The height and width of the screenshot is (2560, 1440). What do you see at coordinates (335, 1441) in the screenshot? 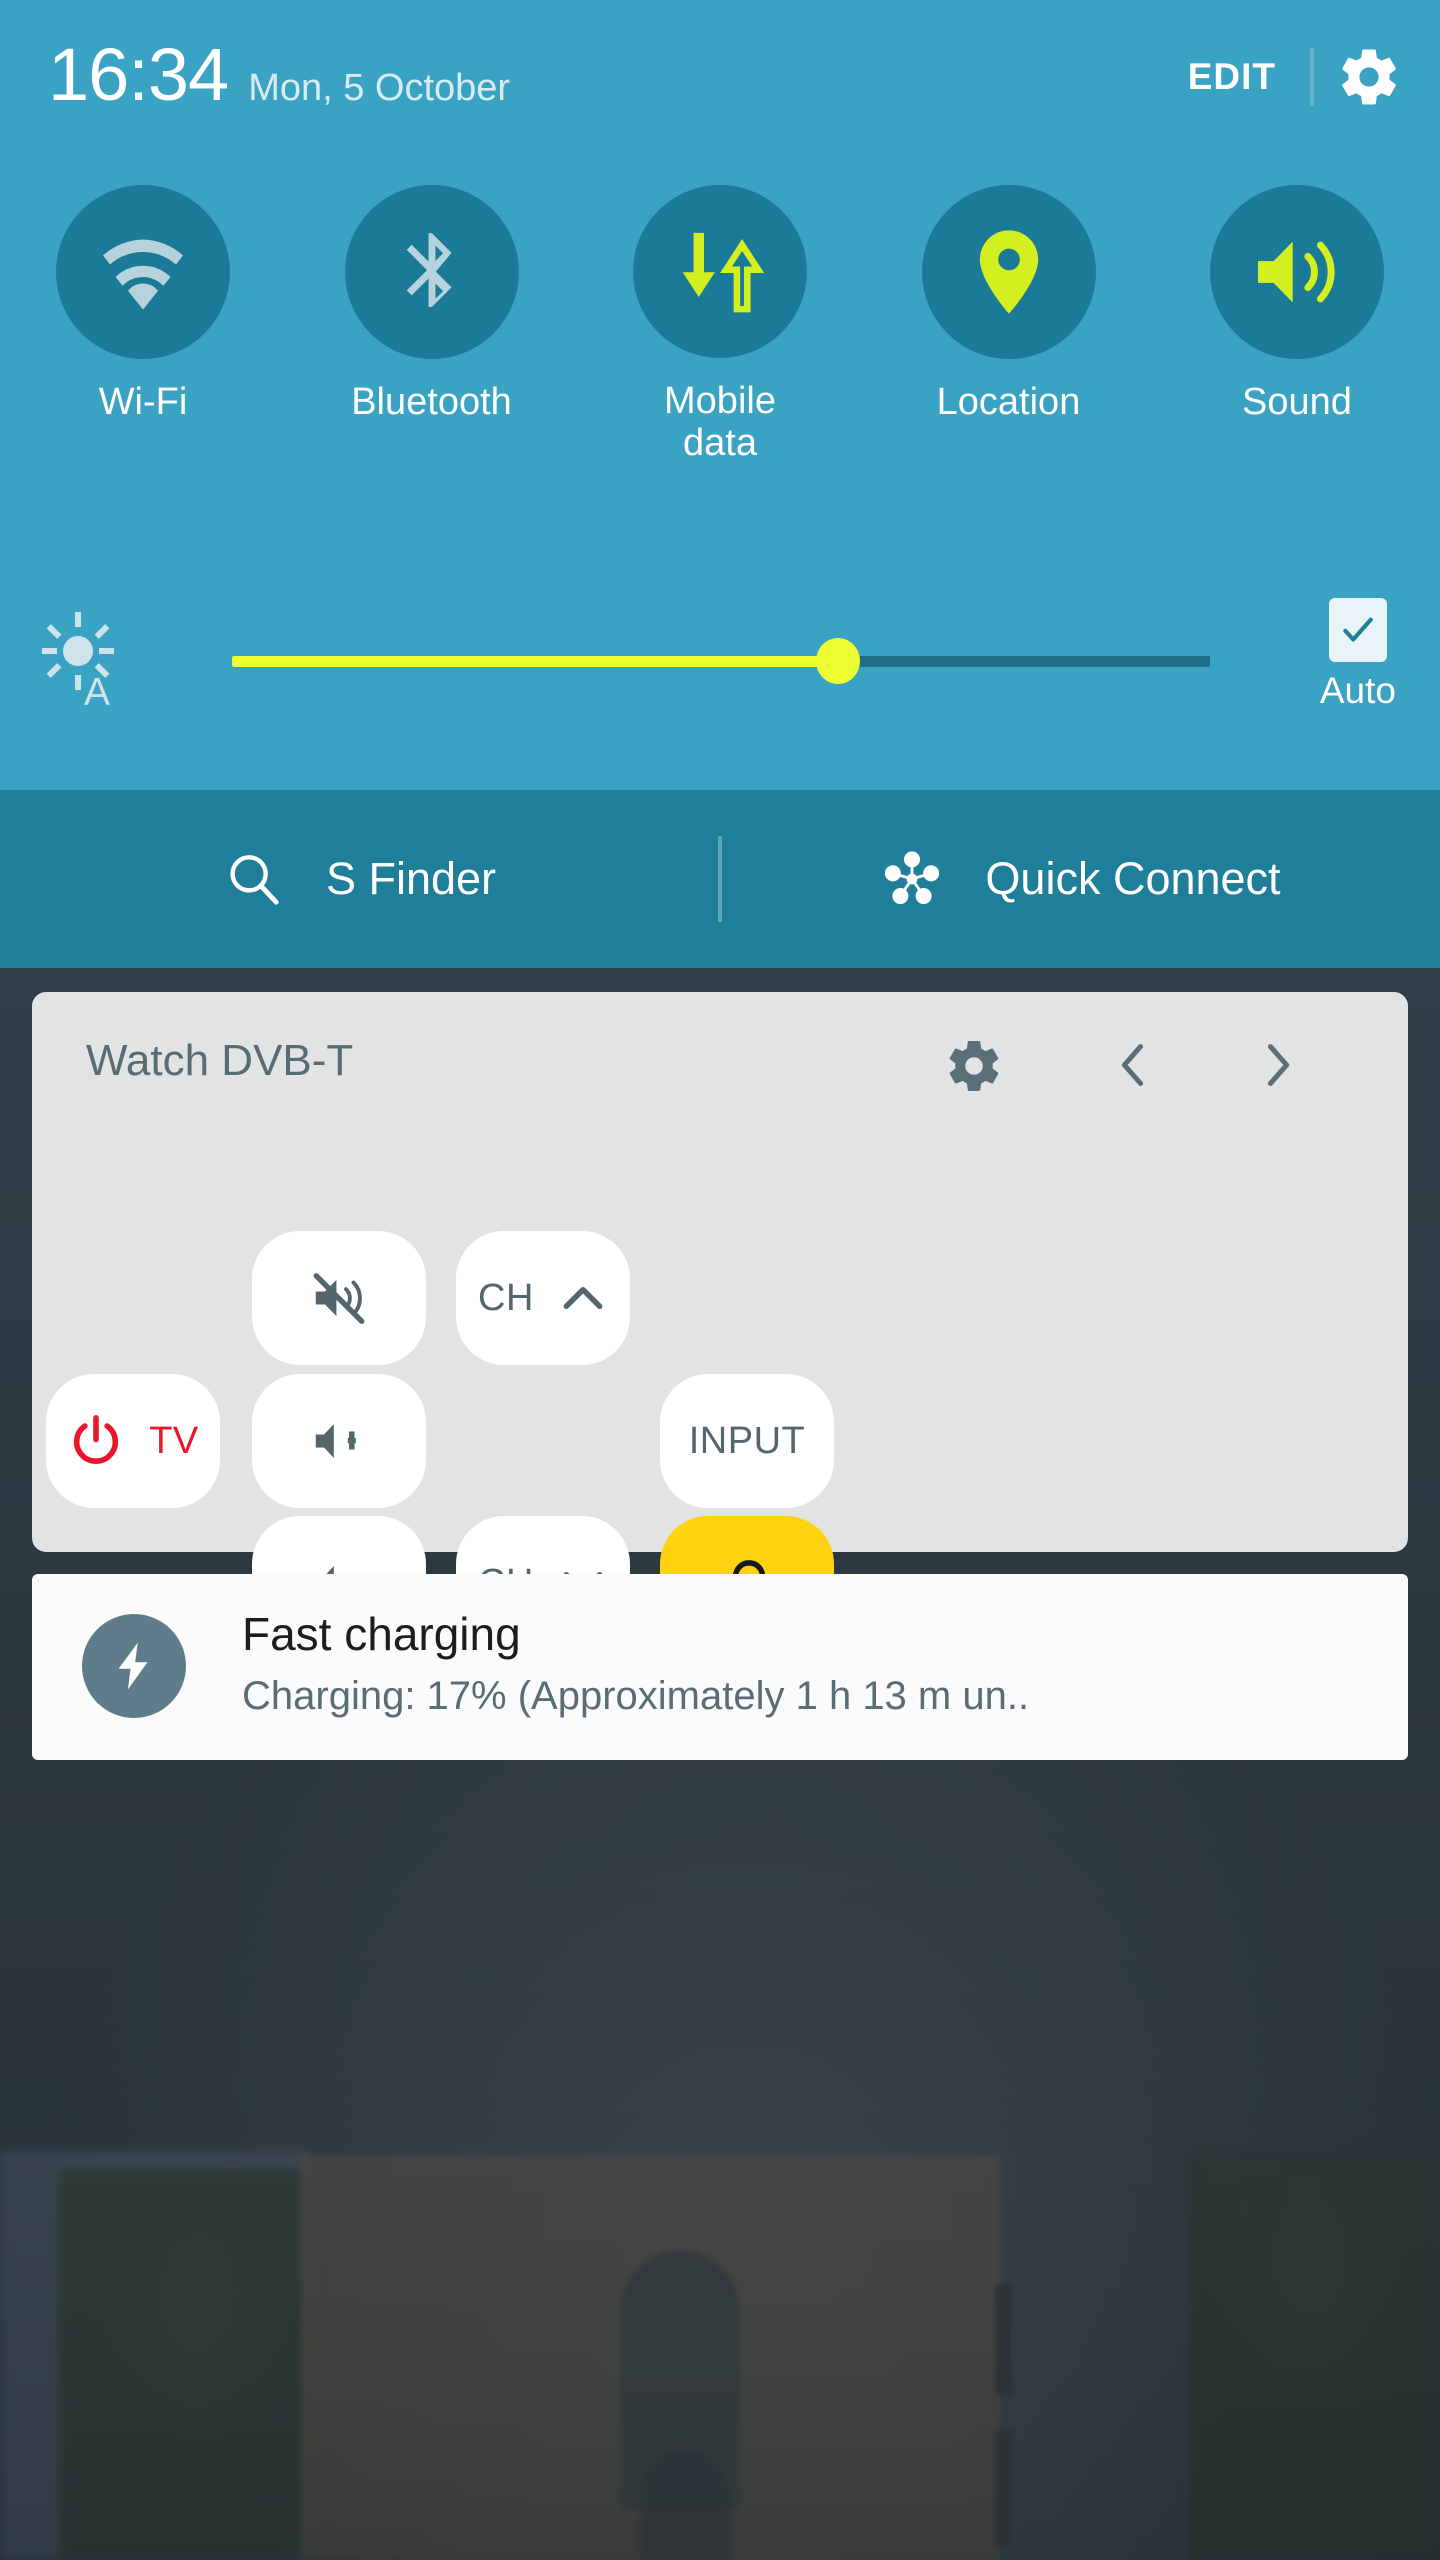
I see `volume-up-icon` at bounding box center [335, 1441].